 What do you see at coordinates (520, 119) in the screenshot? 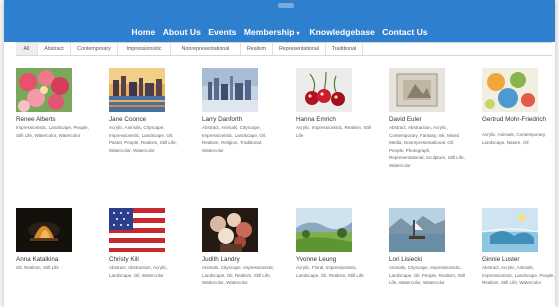
I see `artist-name: Gertrud Mohr-Friedrich` at bounding box center [520, 119].